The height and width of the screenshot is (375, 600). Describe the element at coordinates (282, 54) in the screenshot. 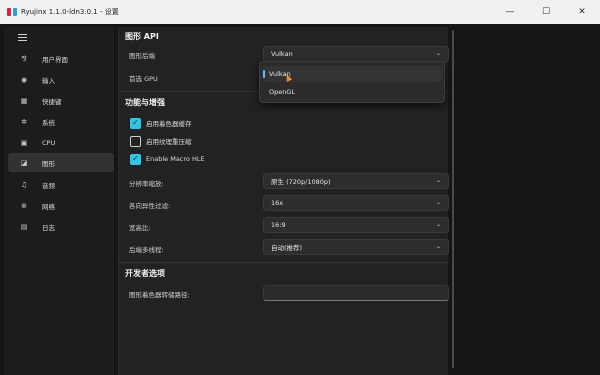

I see `graphics-backend-value: Vulkan` at that location.